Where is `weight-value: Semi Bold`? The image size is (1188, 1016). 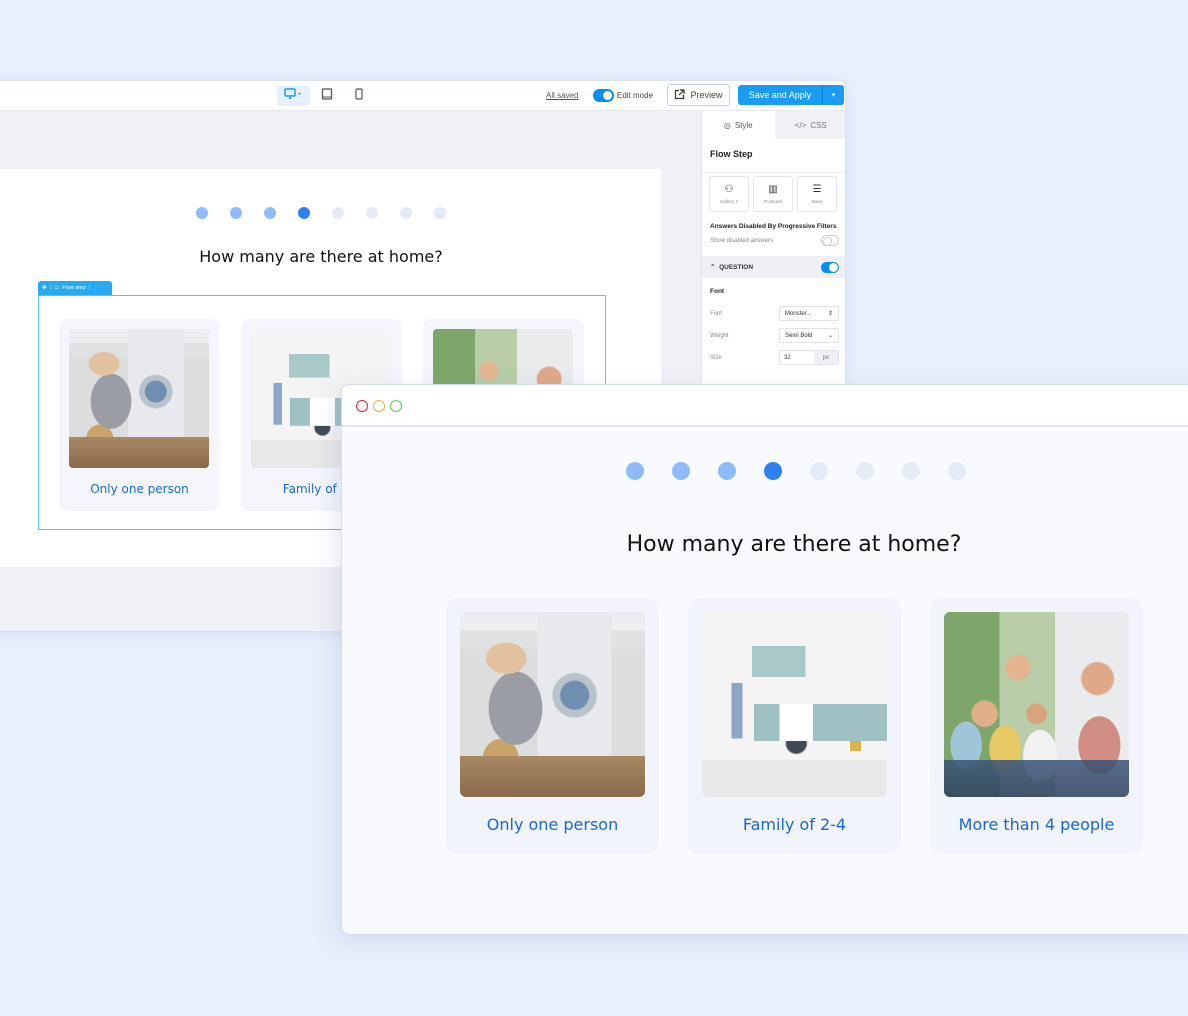 weight-value: Semi Bold is located at coordinates (799, 335).